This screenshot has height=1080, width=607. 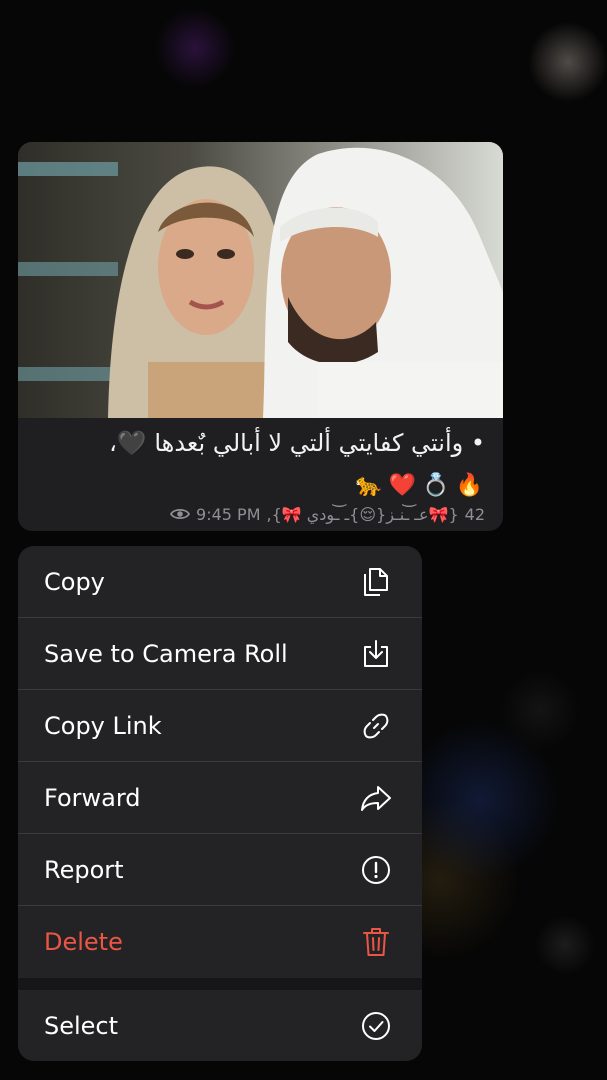 I want to click on link-icon, so click(x=376, y=726).